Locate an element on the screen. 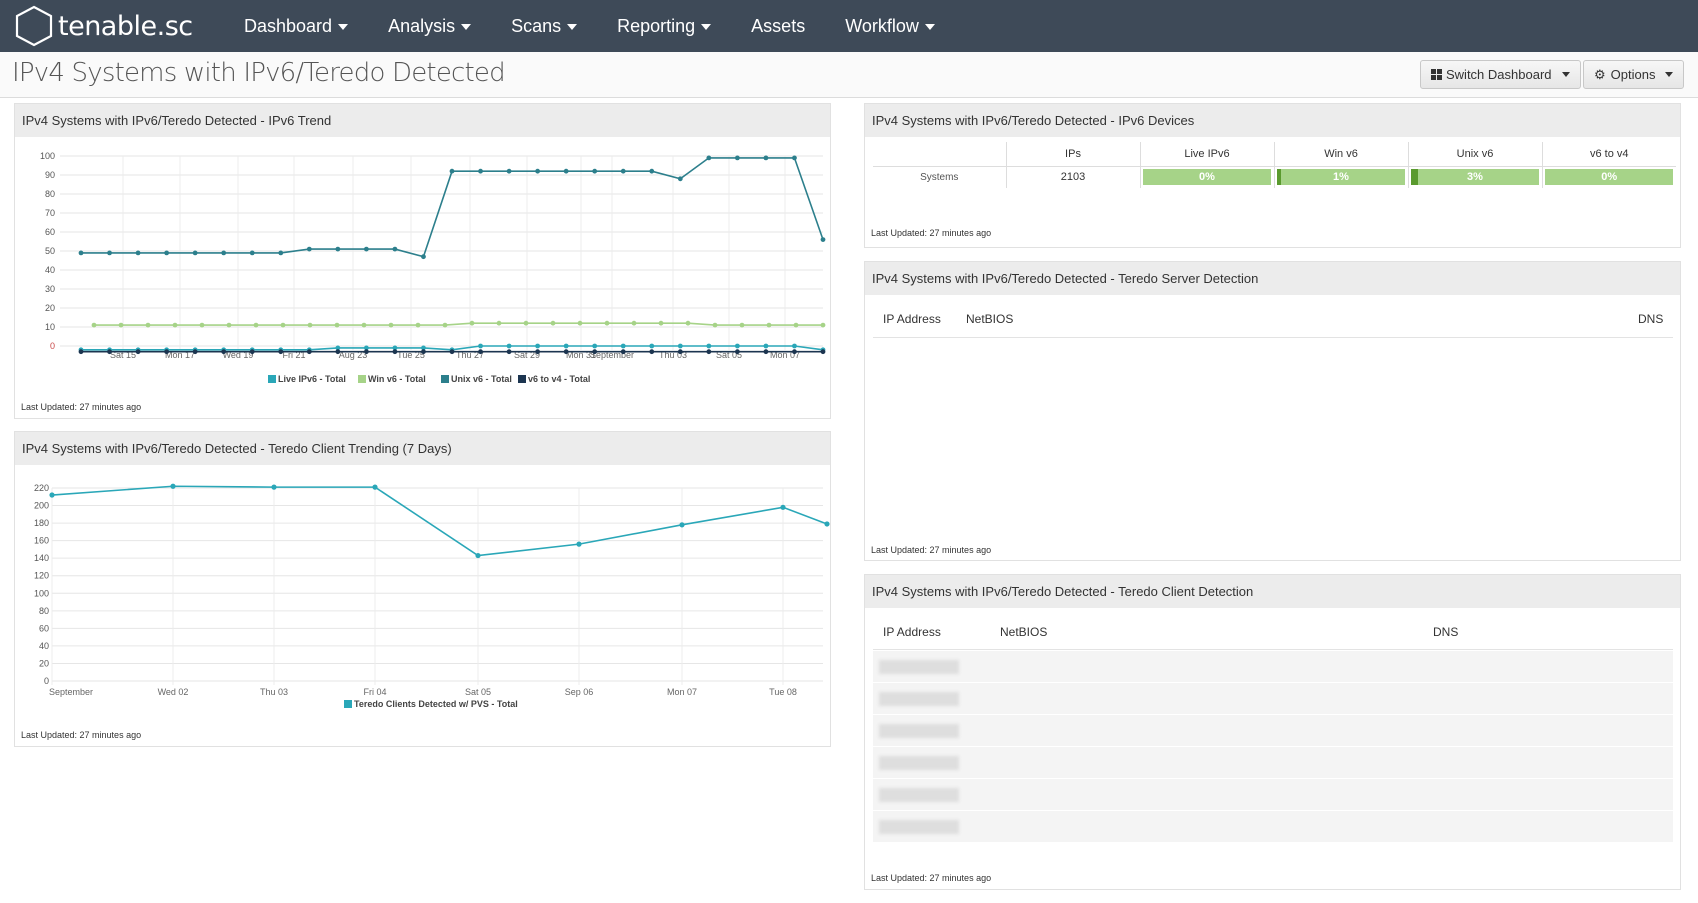 The width and height of the screenshot is (1698, 903). y-tick-label: 120 is located at coordinates (41, 576).